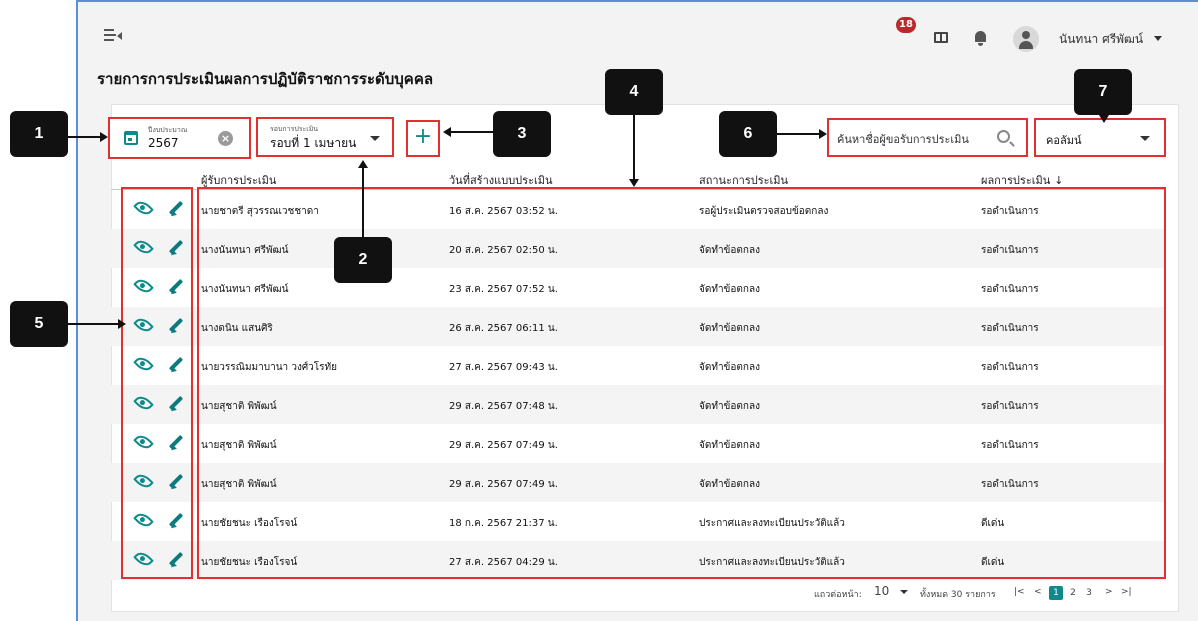 This screenshot has width=1198, height=621. Describe the element at coordinates (522, 134) in the screenshot. I see `callout-3: 3` at that location.